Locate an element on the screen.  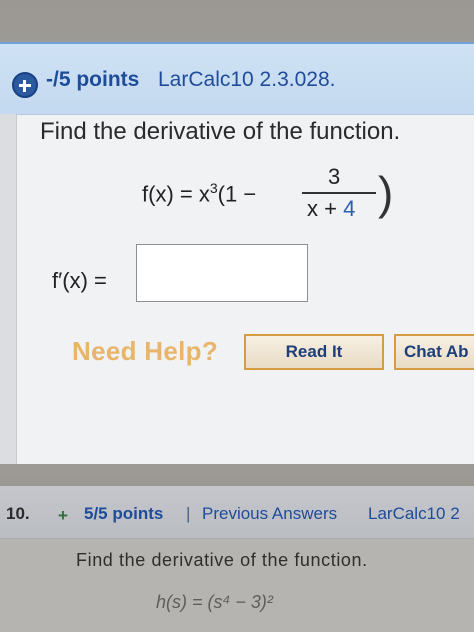
previous-answers-link: Previous Answers is located at coordinates (269, 514).